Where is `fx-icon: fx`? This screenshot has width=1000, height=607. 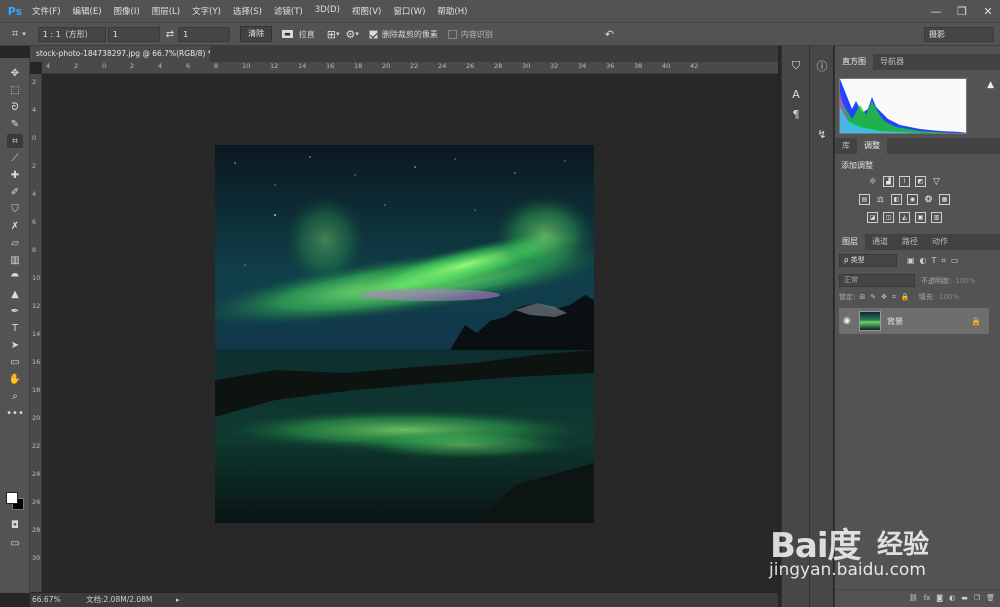 fx-icon: fx is located at coordinates (927, 598).